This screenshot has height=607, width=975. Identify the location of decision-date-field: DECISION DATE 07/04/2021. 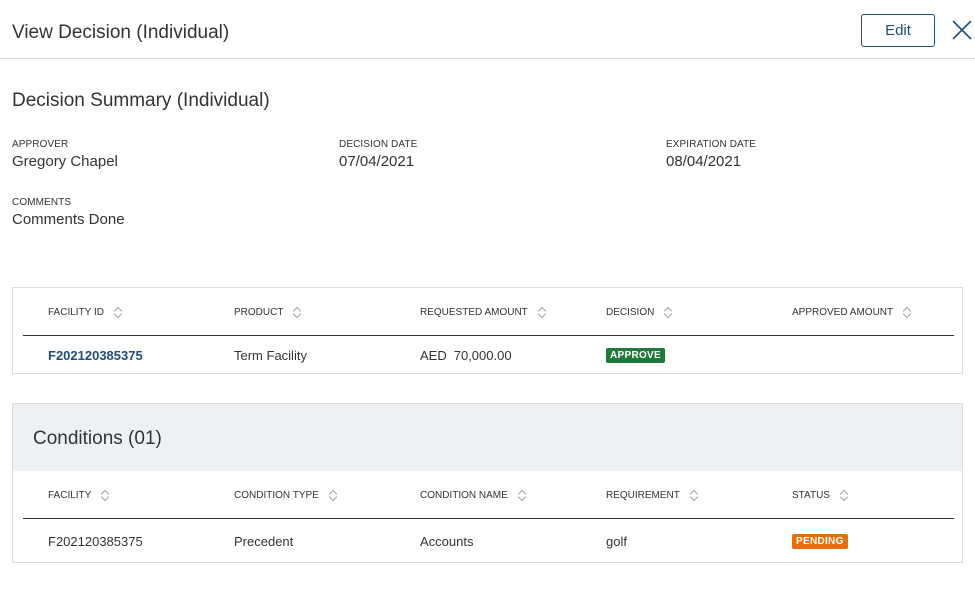
(378, 155).